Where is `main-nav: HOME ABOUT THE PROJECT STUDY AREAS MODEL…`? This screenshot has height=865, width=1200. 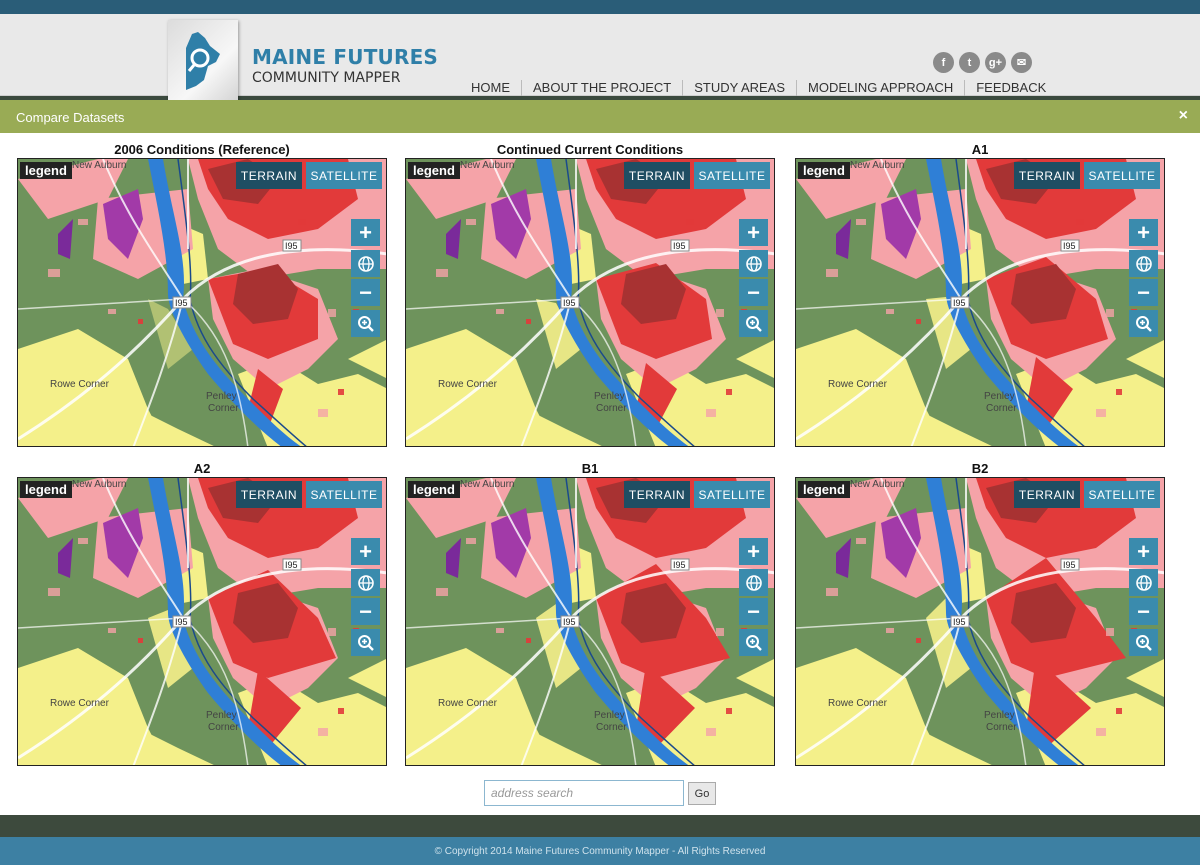 main-nav: HOME ABOUT THE PROJECT STUDY AREAS MODEL… is located at coordinates (758, 88).